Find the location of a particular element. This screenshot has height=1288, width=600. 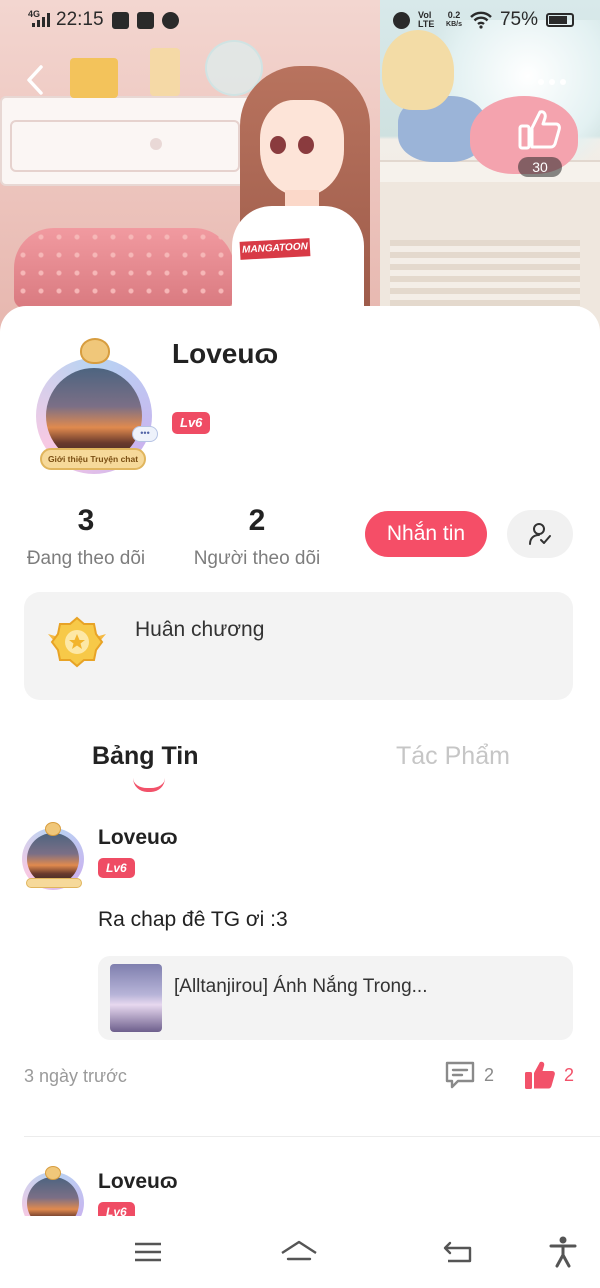

accessibility-icon is located at coordinates (563, 1252).